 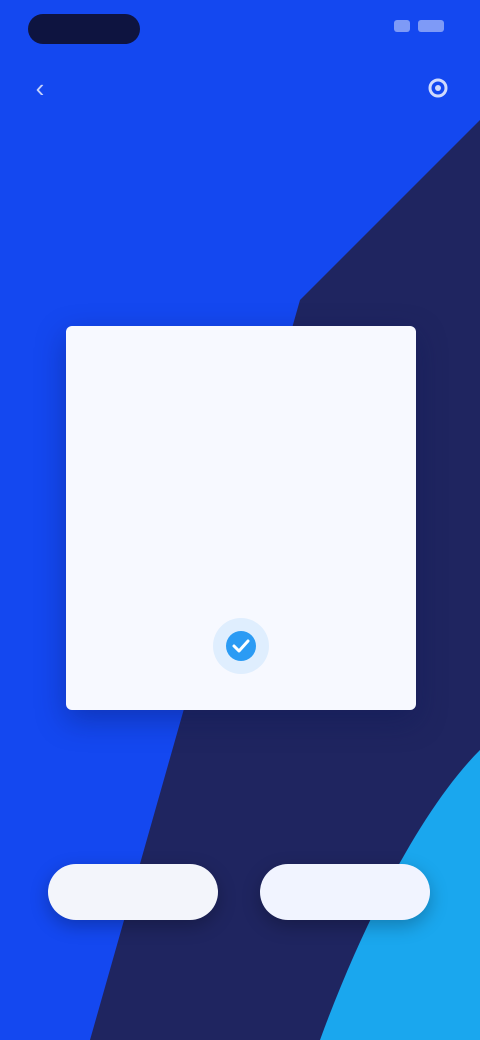 I want to click on primary-action-button, so click(x=345, y=892).